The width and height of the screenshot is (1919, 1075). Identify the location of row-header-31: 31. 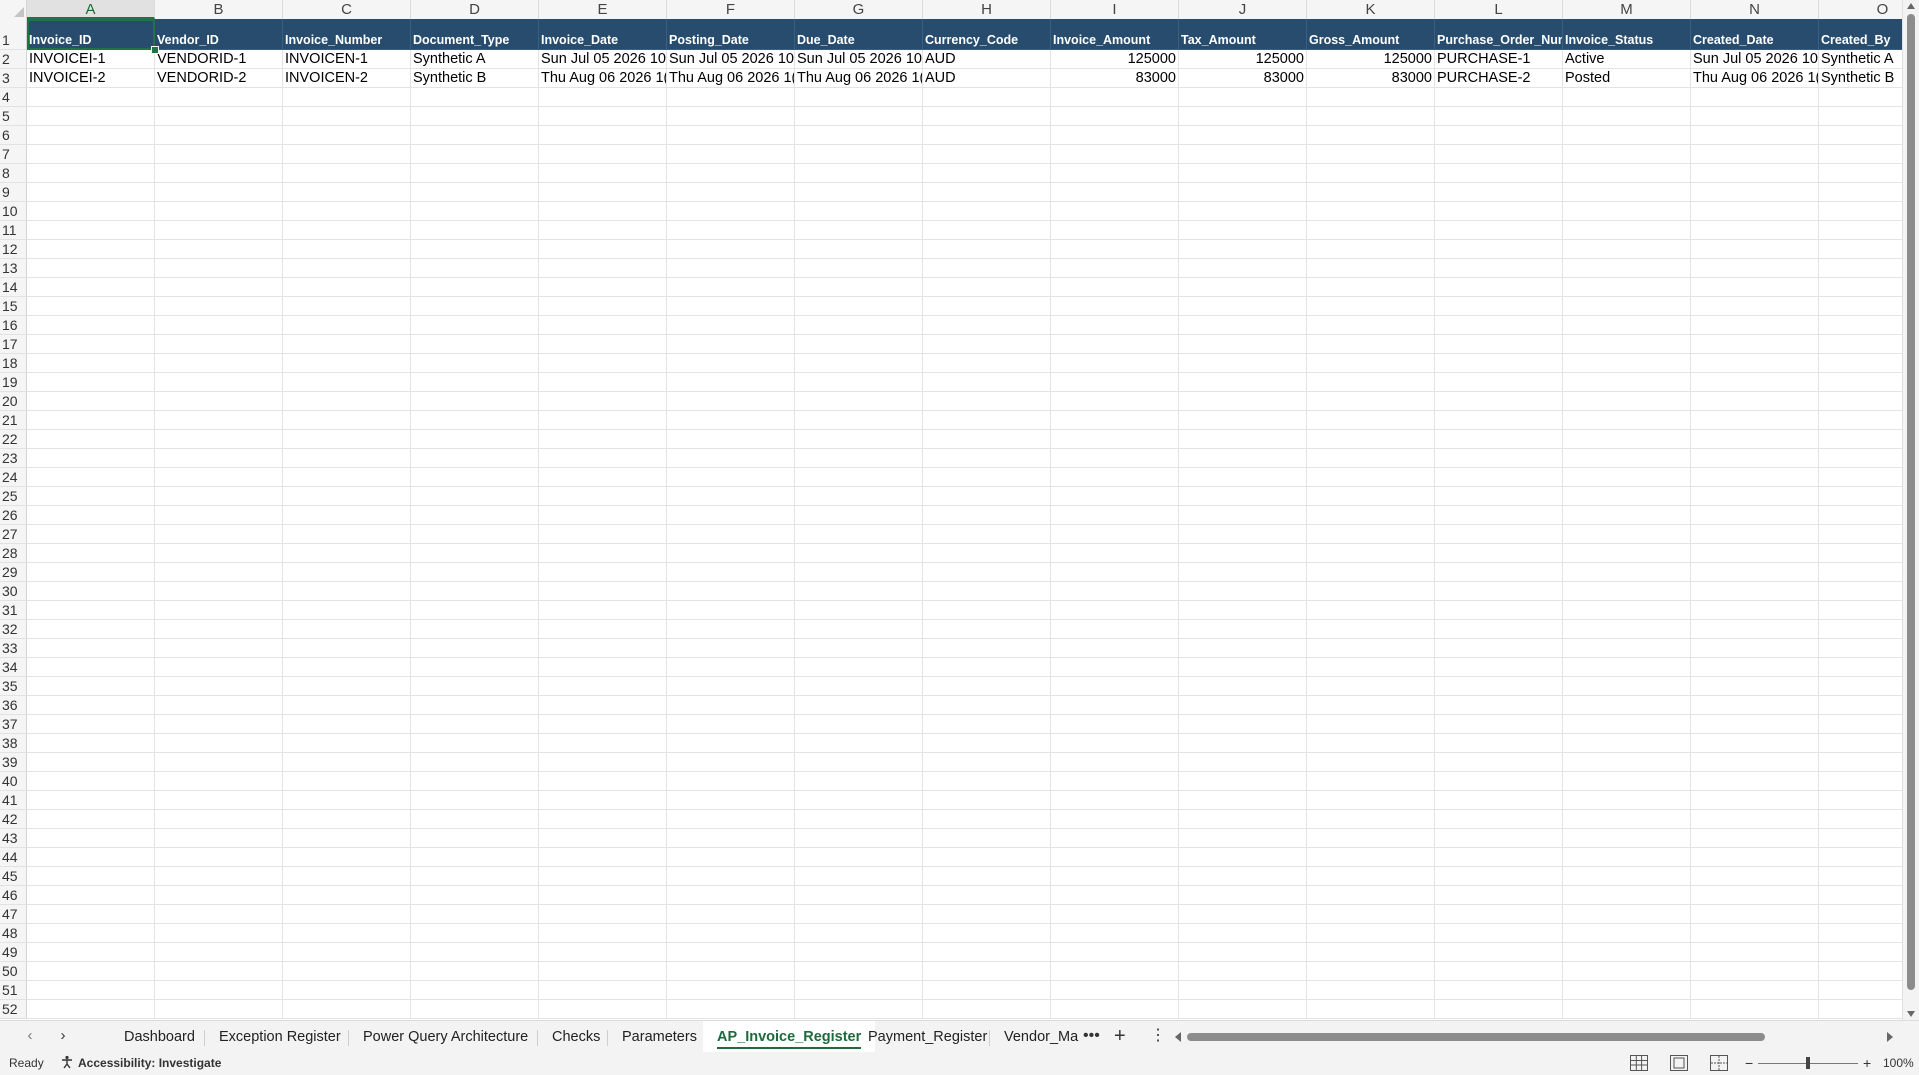
(13, 610).